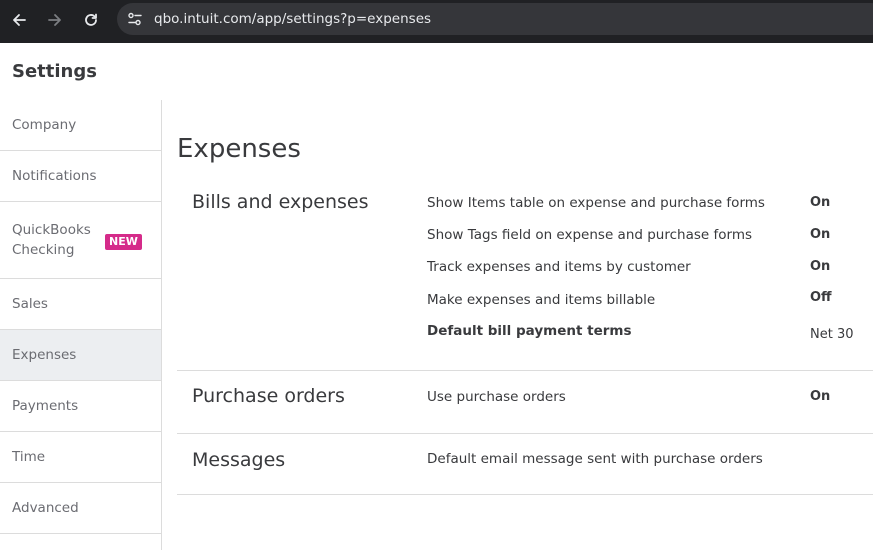 This screenshot has height=550, width=873. Describe the element at coordinates (45, 508) in the screenshot. I see `sidebar-item-label: Advanced` at that location.